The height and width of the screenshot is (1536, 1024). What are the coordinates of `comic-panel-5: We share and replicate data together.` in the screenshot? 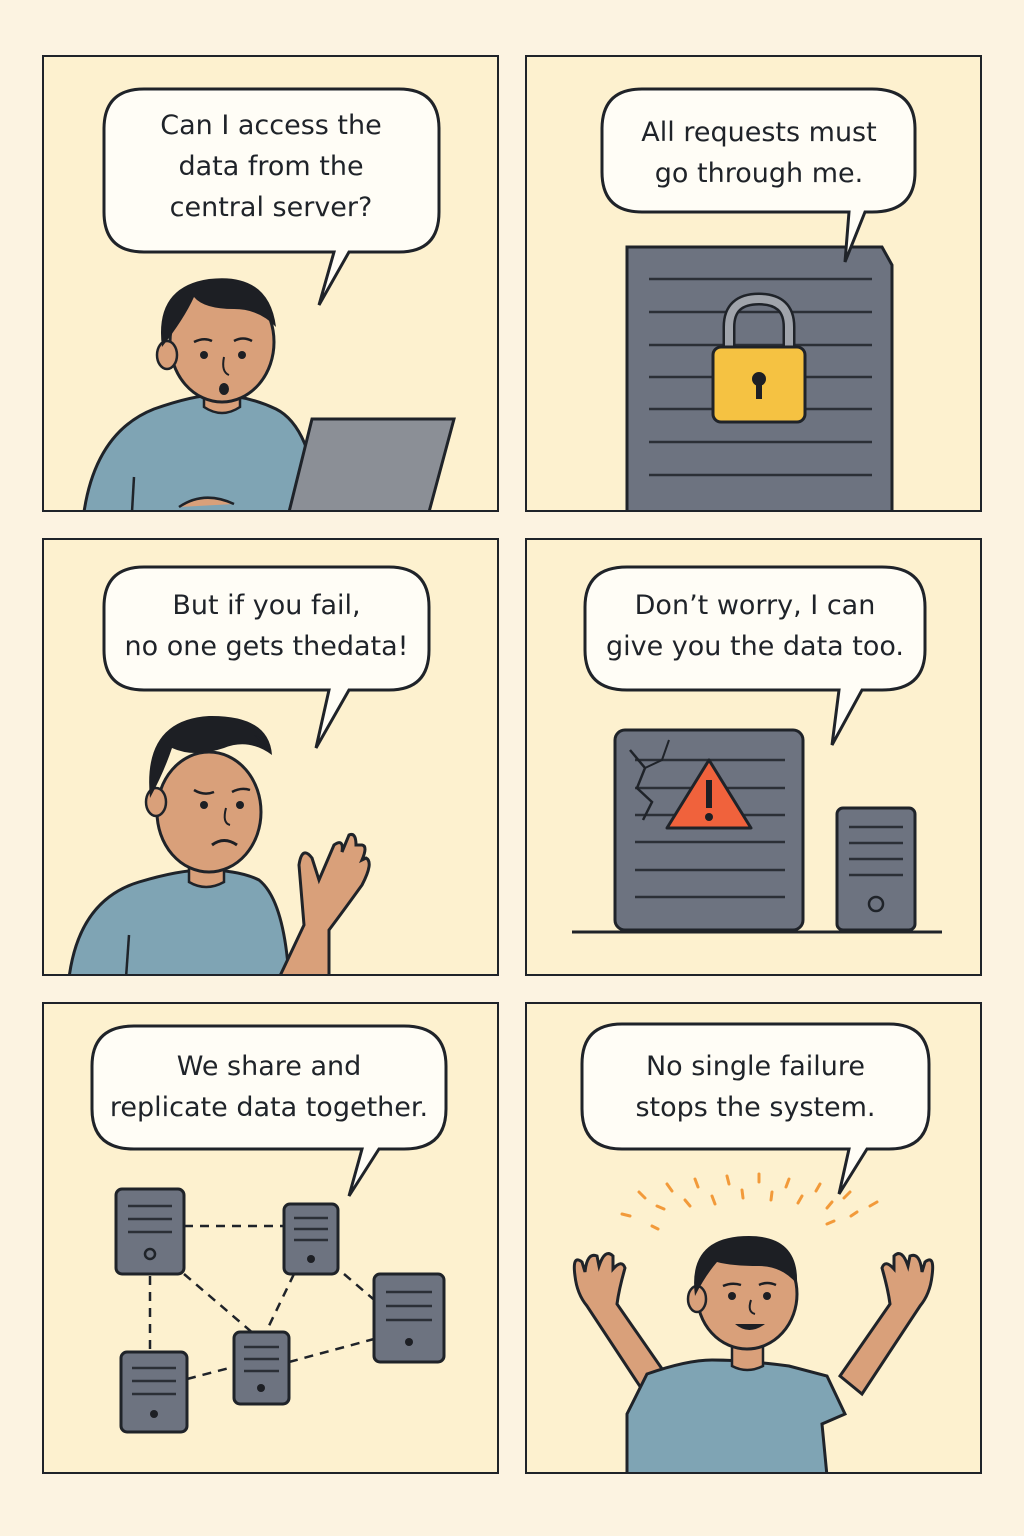 It's located at (270, 1238).